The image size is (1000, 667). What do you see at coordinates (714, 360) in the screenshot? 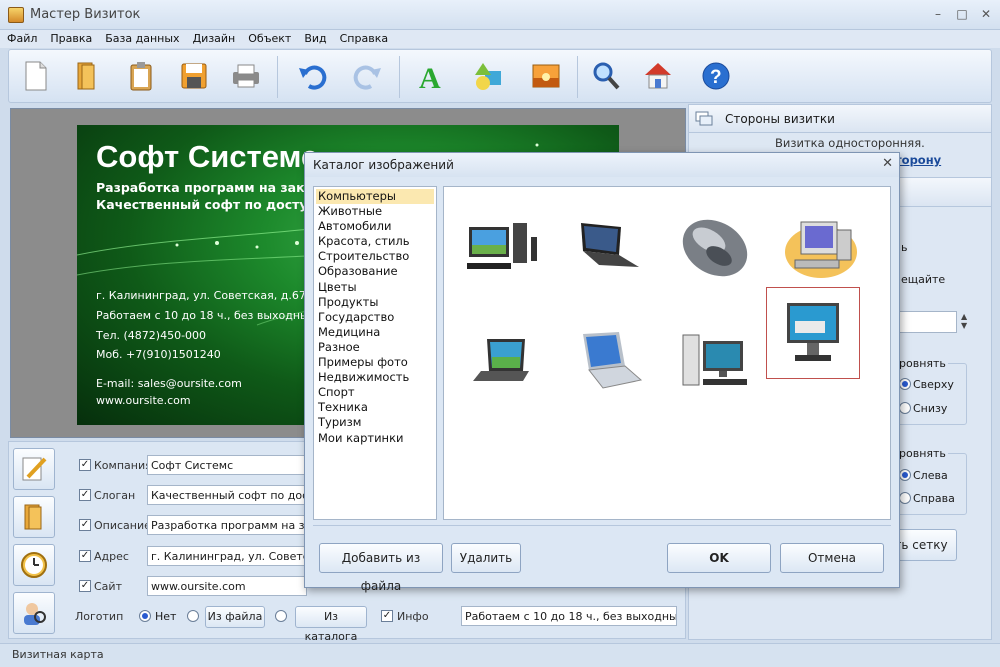
I see `pc-tower-monitor-icon` at bounding box center [714, 360].